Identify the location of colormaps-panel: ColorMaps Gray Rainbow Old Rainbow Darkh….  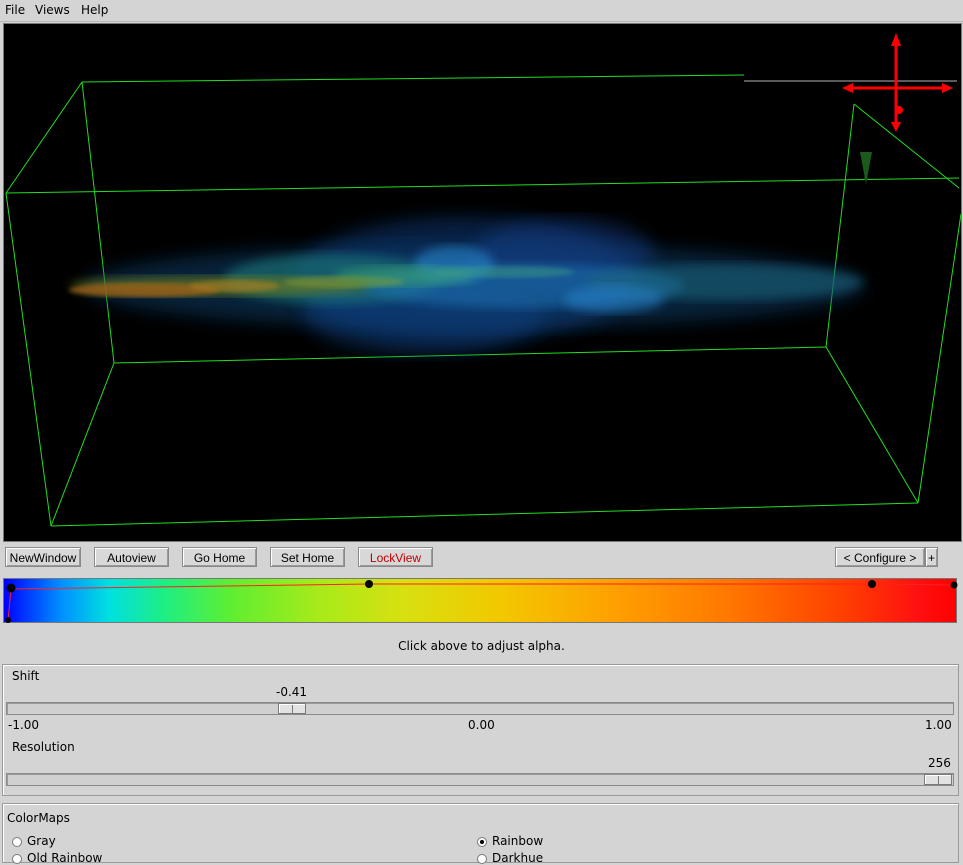
(480, 834).